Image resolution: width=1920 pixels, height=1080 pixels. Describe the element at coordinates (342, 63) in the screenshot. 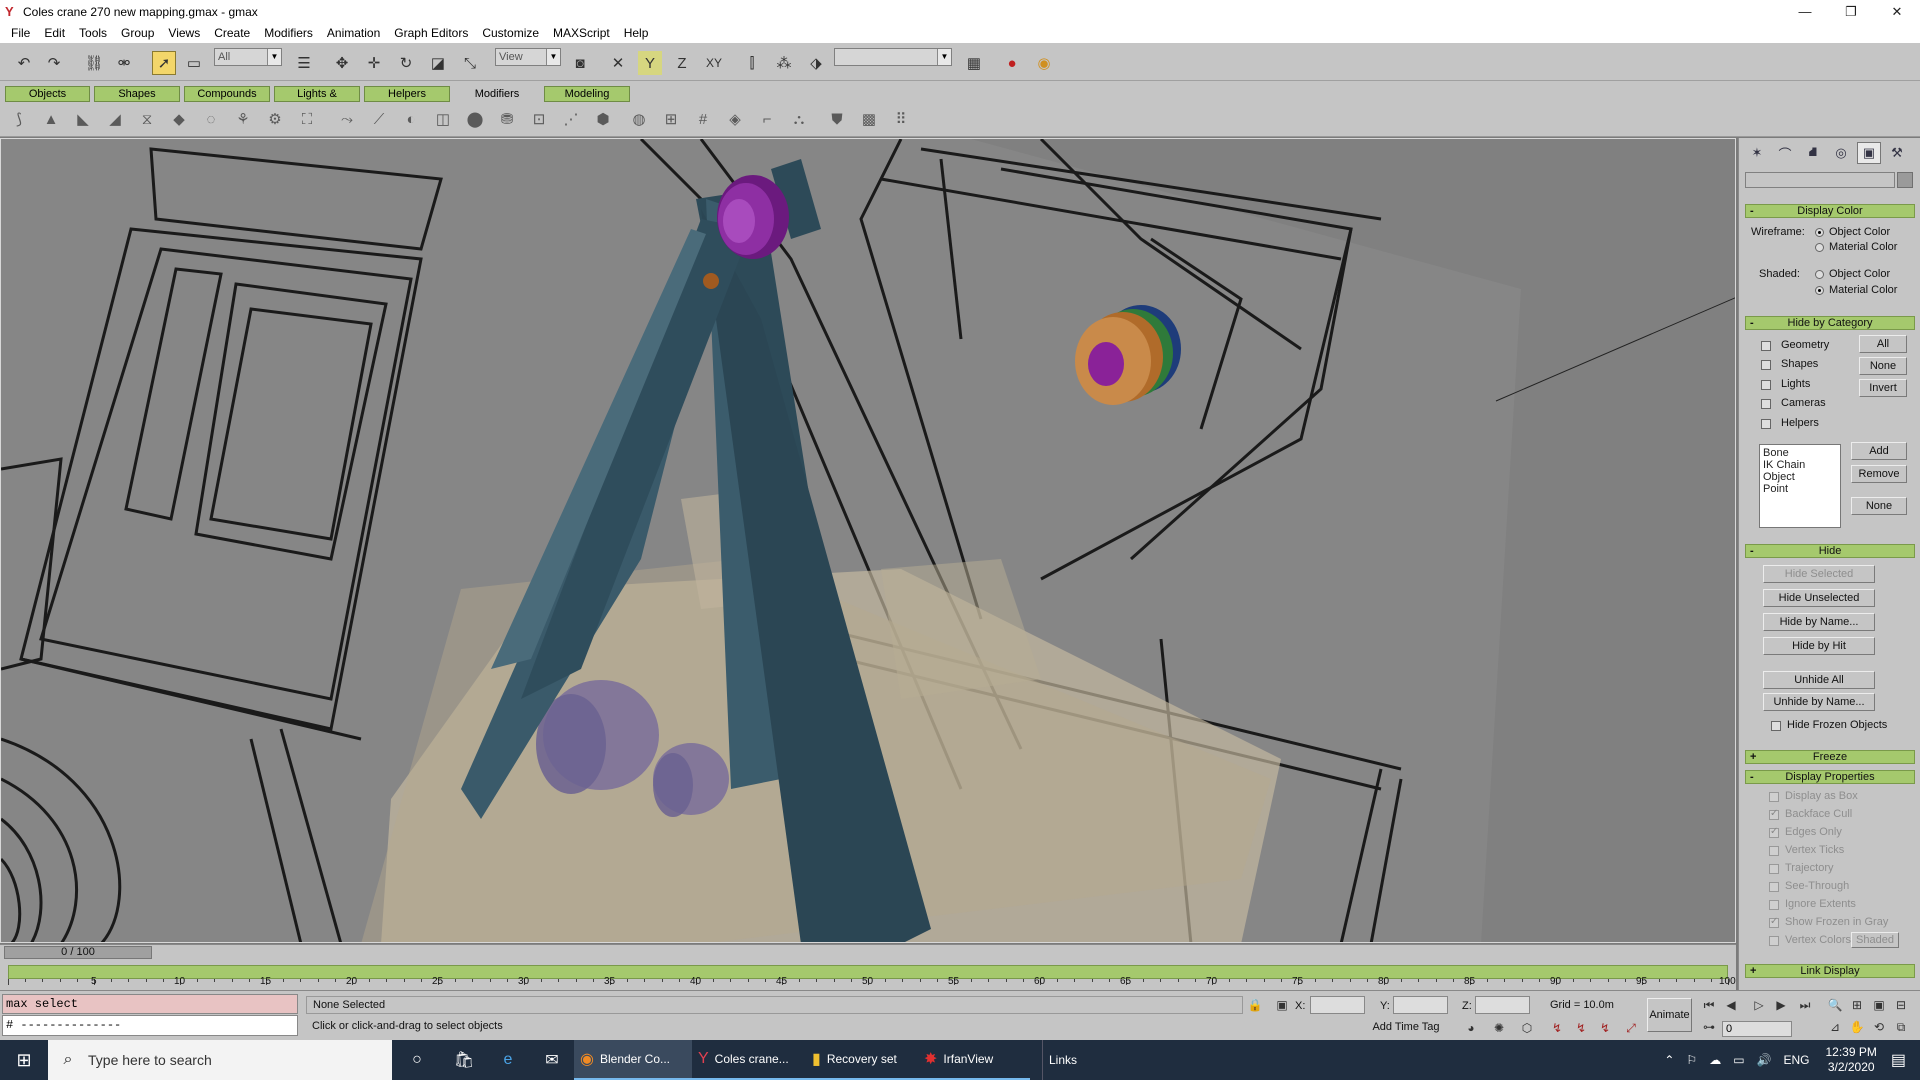

I see `select-move-icon: ✥` at that location.